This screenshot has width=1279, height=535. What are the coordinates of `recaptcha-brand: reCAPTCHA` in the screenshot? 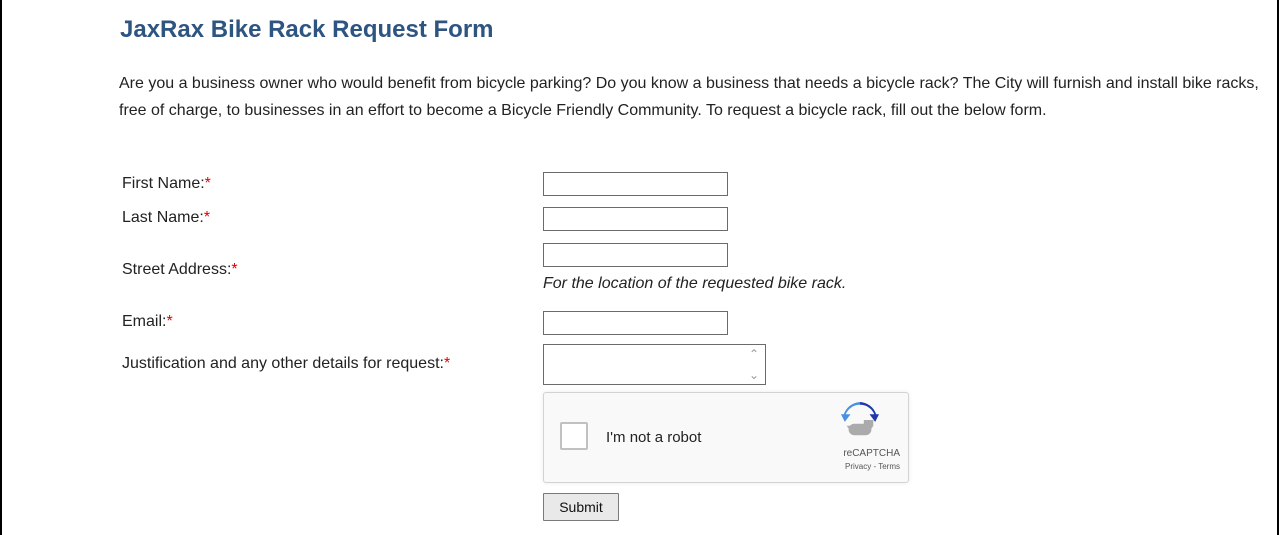 It's located at (871, 453).